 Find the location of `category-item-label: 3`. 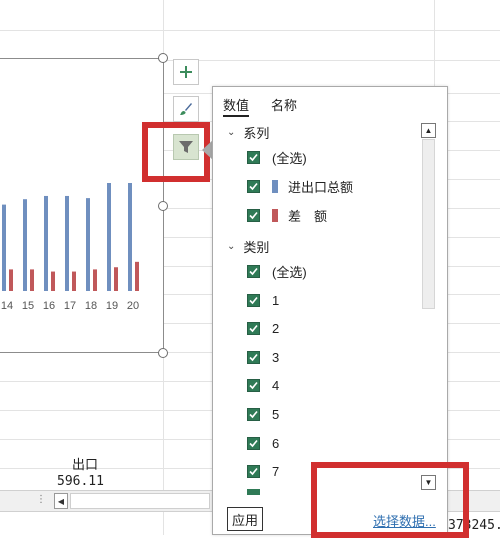

category-item-label: 3 is located at coordinates (276, 357).